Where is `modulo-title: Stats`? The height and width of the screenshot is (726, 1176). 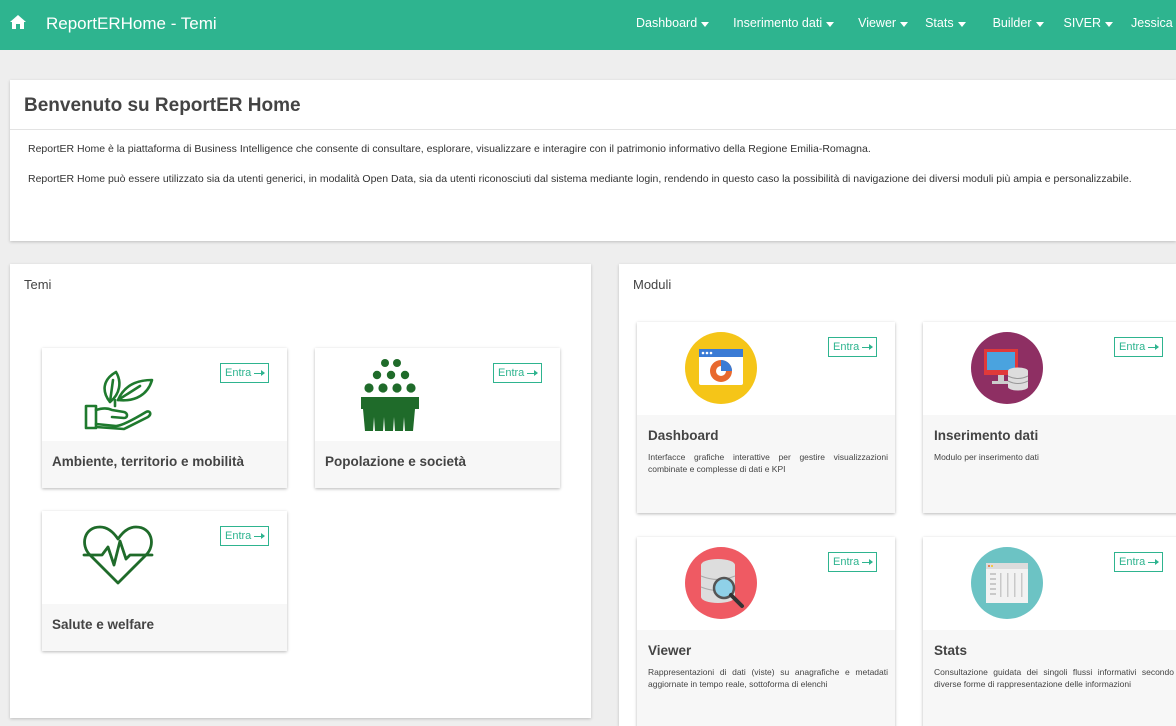
modulo-title: Stats is located at coordinates (951, 650).